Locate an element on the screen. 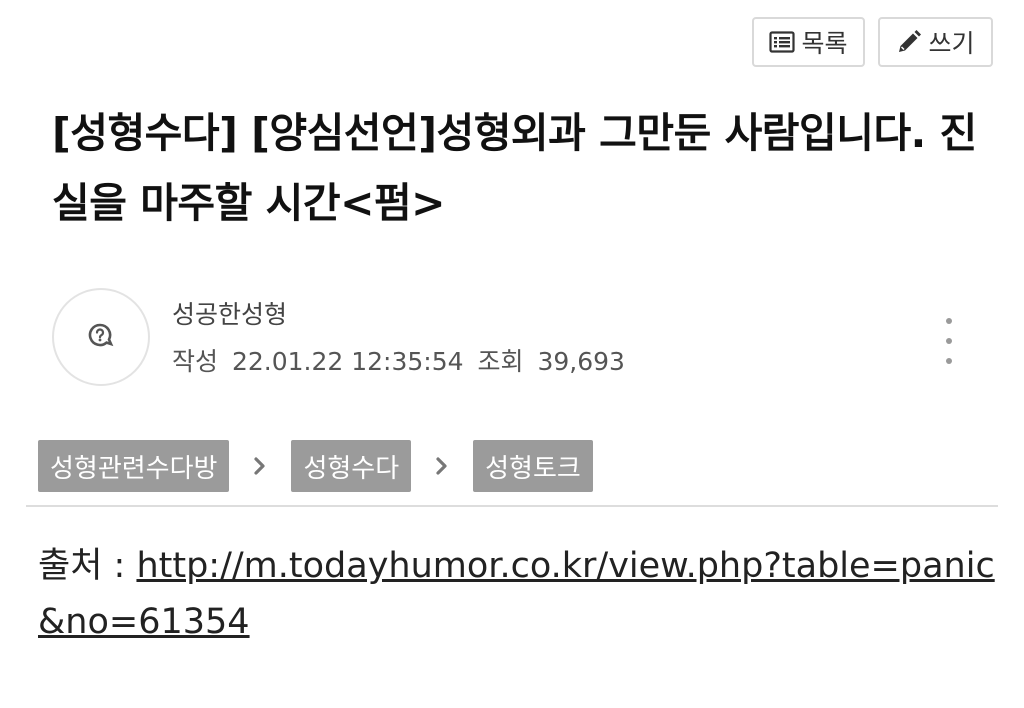 The height and width of the screenshot is (708, 1024). post-meta: 작성 22.01.22 12:35:54 조회 39,693 is located at coordinates (401, 360).